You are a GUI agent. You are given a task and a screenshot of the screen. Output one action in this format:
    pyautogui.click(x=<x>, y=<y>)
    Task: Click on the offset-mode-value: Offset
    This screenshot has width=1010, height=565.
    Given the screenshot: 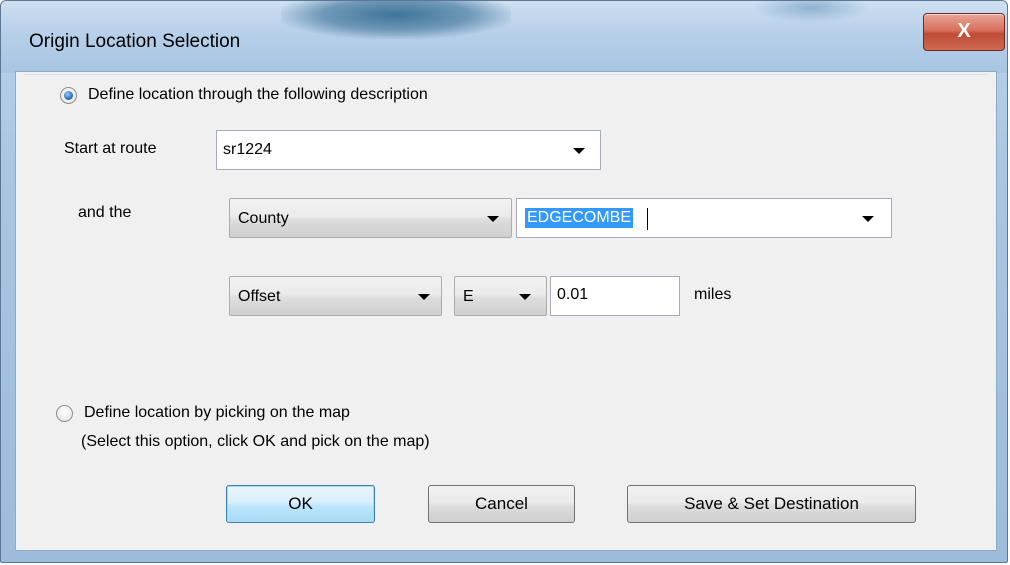 What is the action you would take?
    pyautogui.click(x=259, y=296)
    